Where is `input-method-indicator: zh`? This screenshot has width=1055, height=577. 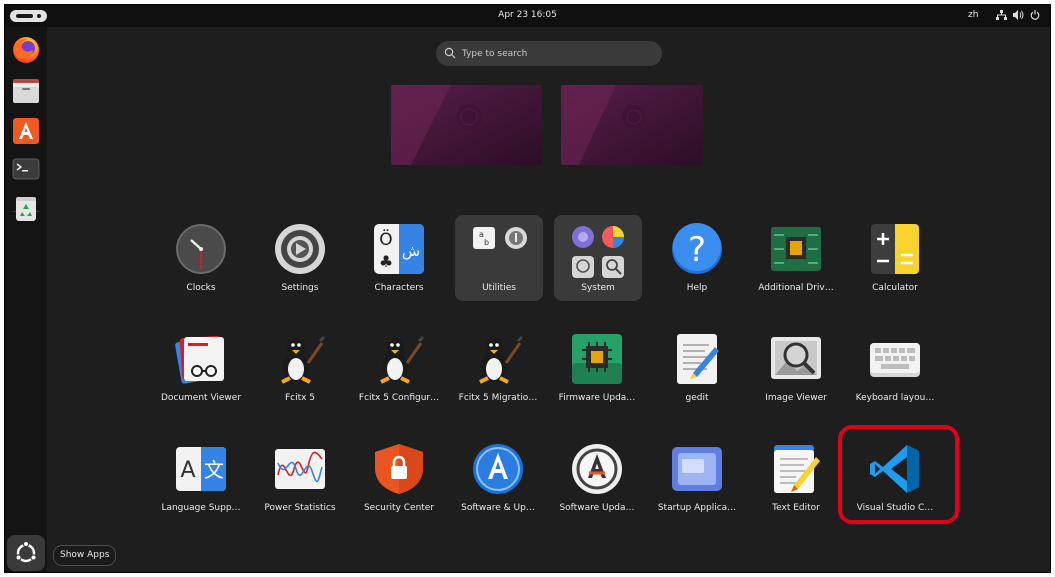 input-method-indicator: zh is located at coordinates (973, 15).